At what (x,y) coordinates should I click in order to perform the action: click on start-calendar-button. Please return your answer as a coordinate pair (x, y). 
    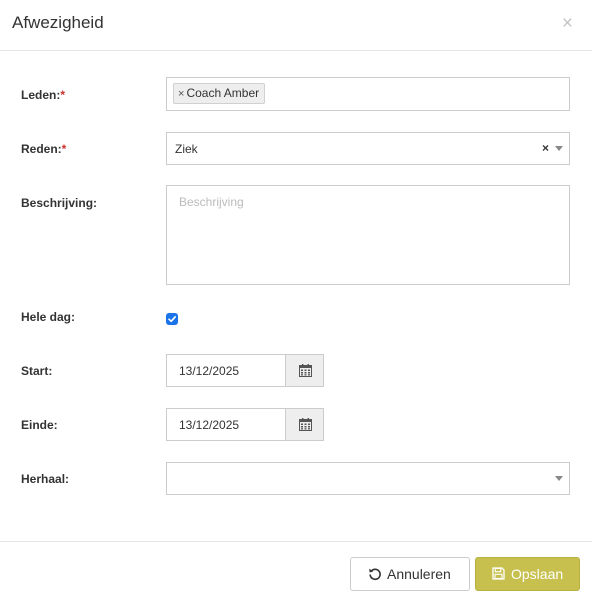
    Looking at the image, I should click on (304, 370).